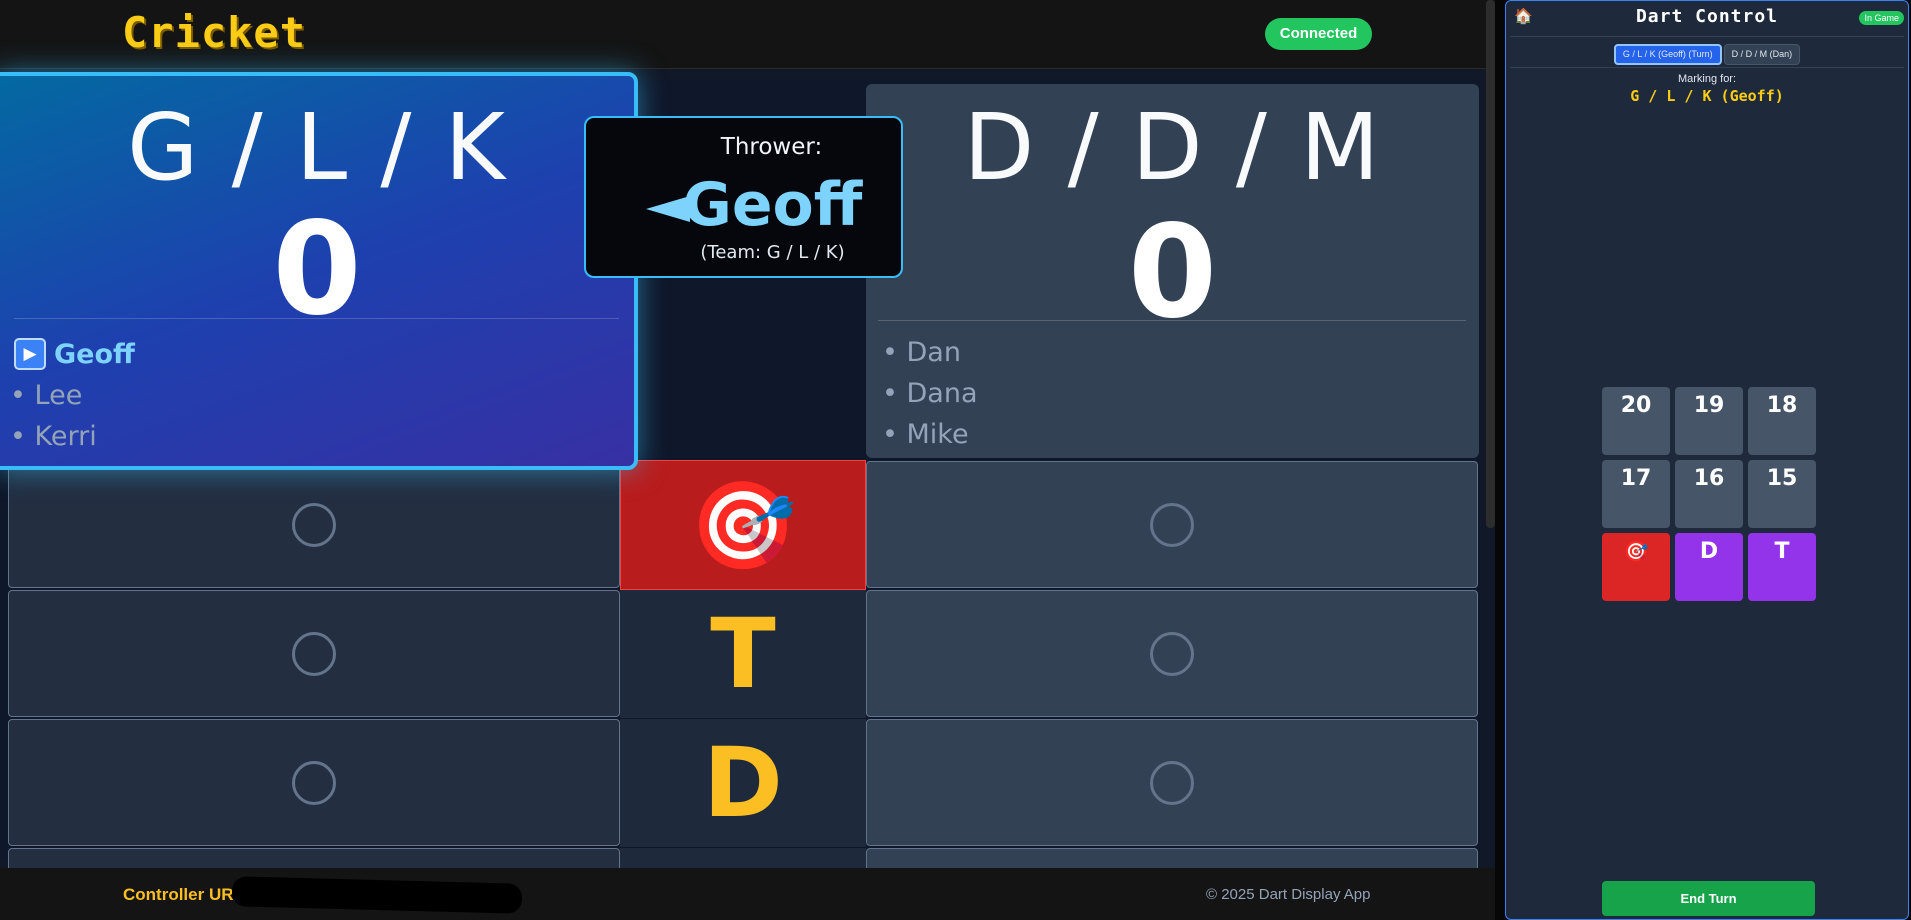 This screenshot has width=1911, height=920. I want to click on player-item: • Lee, so click(46, 395).